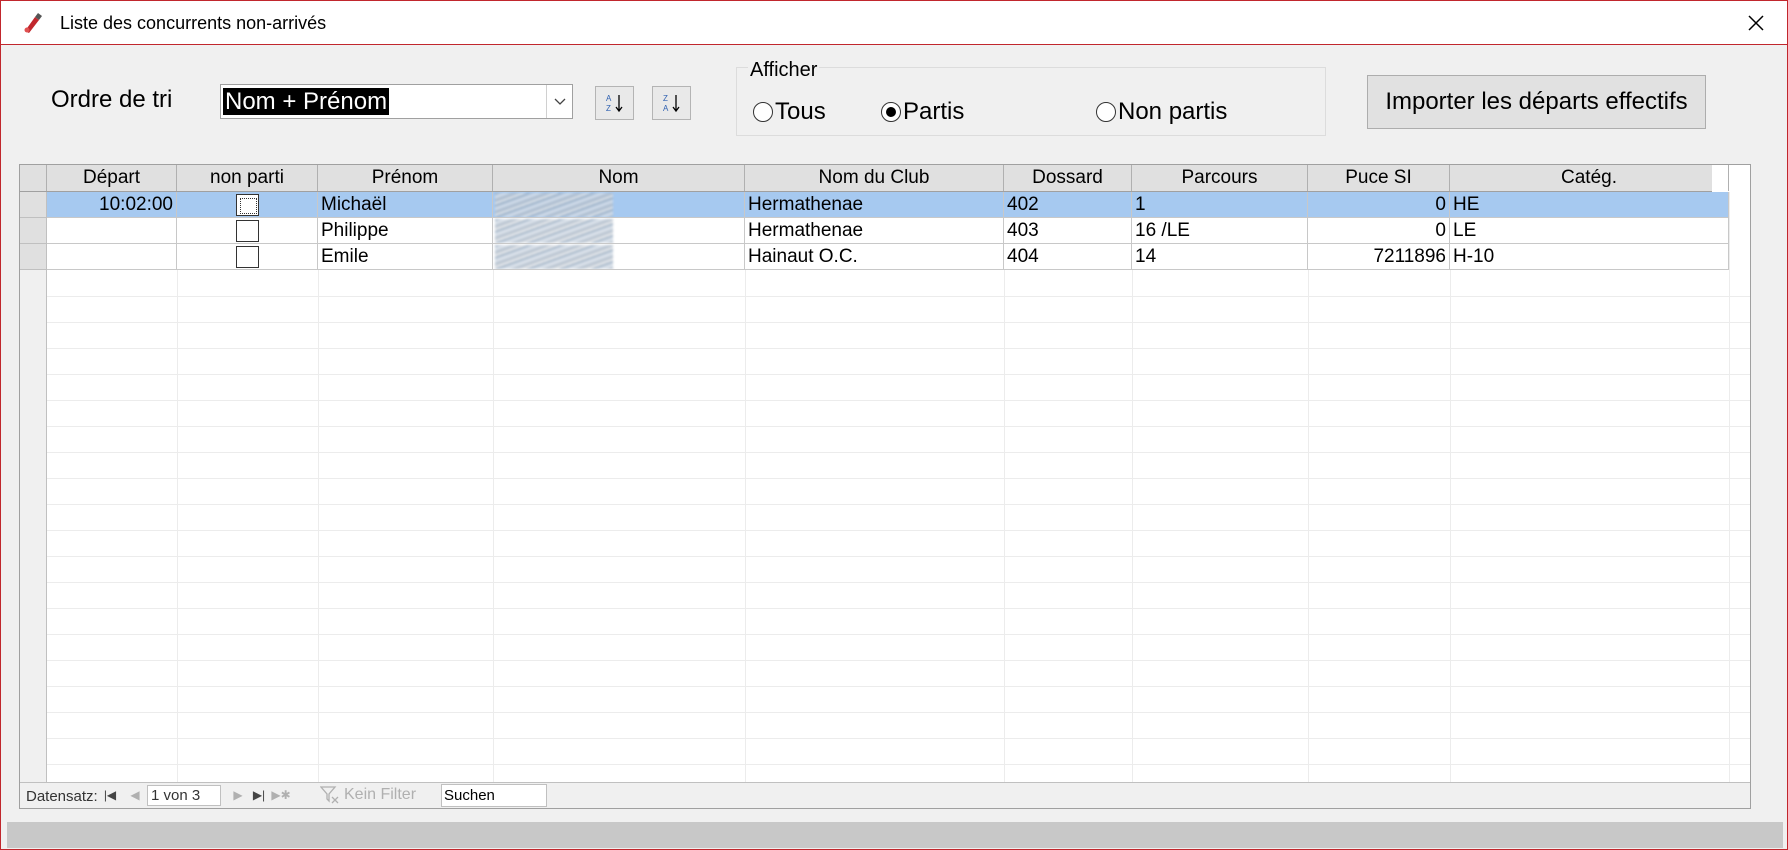  I want to click on table-row: Philippe Hermathenae 403 16 /LE 0 LE, so click(874, 231).